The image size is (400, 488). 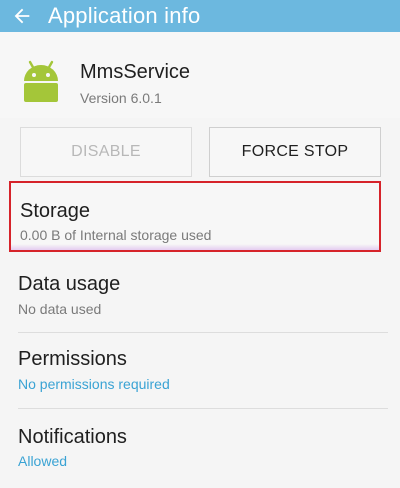 What do you see at coordinates (116, 235) in the screenshot?
I see `storage-subtitle: 0.00 B of Internal storage used` at bounding box center [116, 235].